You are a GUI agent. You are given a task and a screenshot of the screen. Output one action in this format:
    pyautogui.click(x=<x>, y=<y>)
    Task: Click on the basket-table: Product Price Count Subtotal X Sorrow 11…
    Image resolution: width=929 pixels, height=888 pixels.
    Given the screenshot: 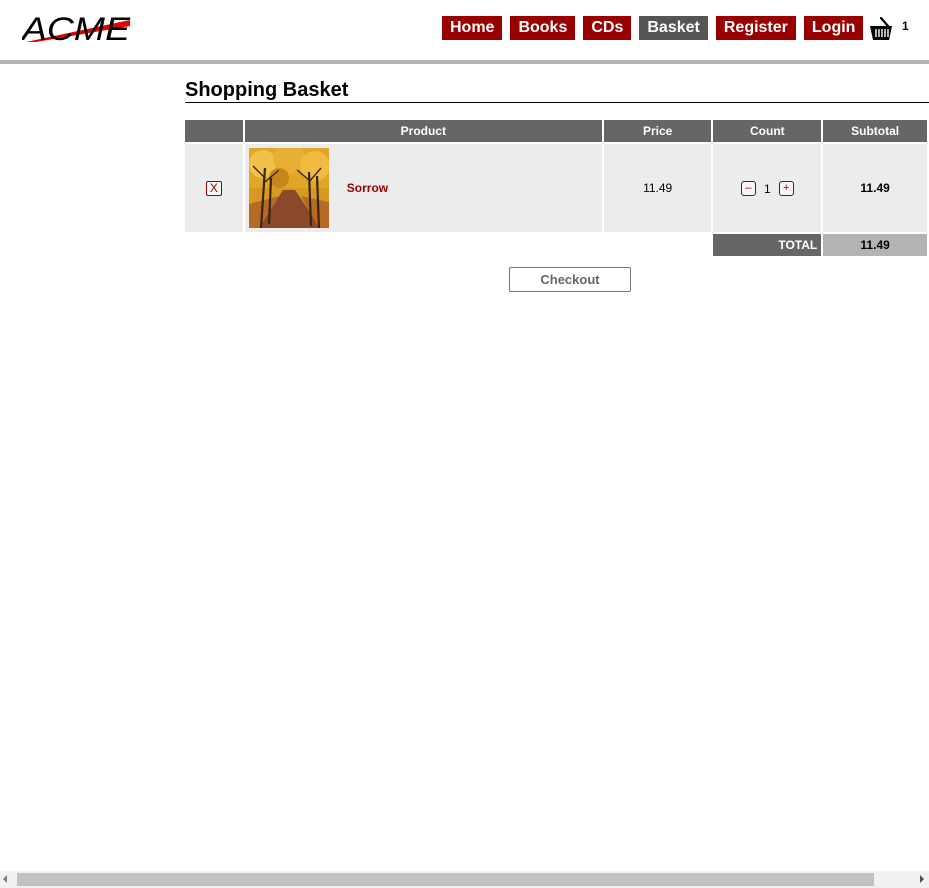 What is the action you would take?
    pyautogui.click(x=556, y=188)
    